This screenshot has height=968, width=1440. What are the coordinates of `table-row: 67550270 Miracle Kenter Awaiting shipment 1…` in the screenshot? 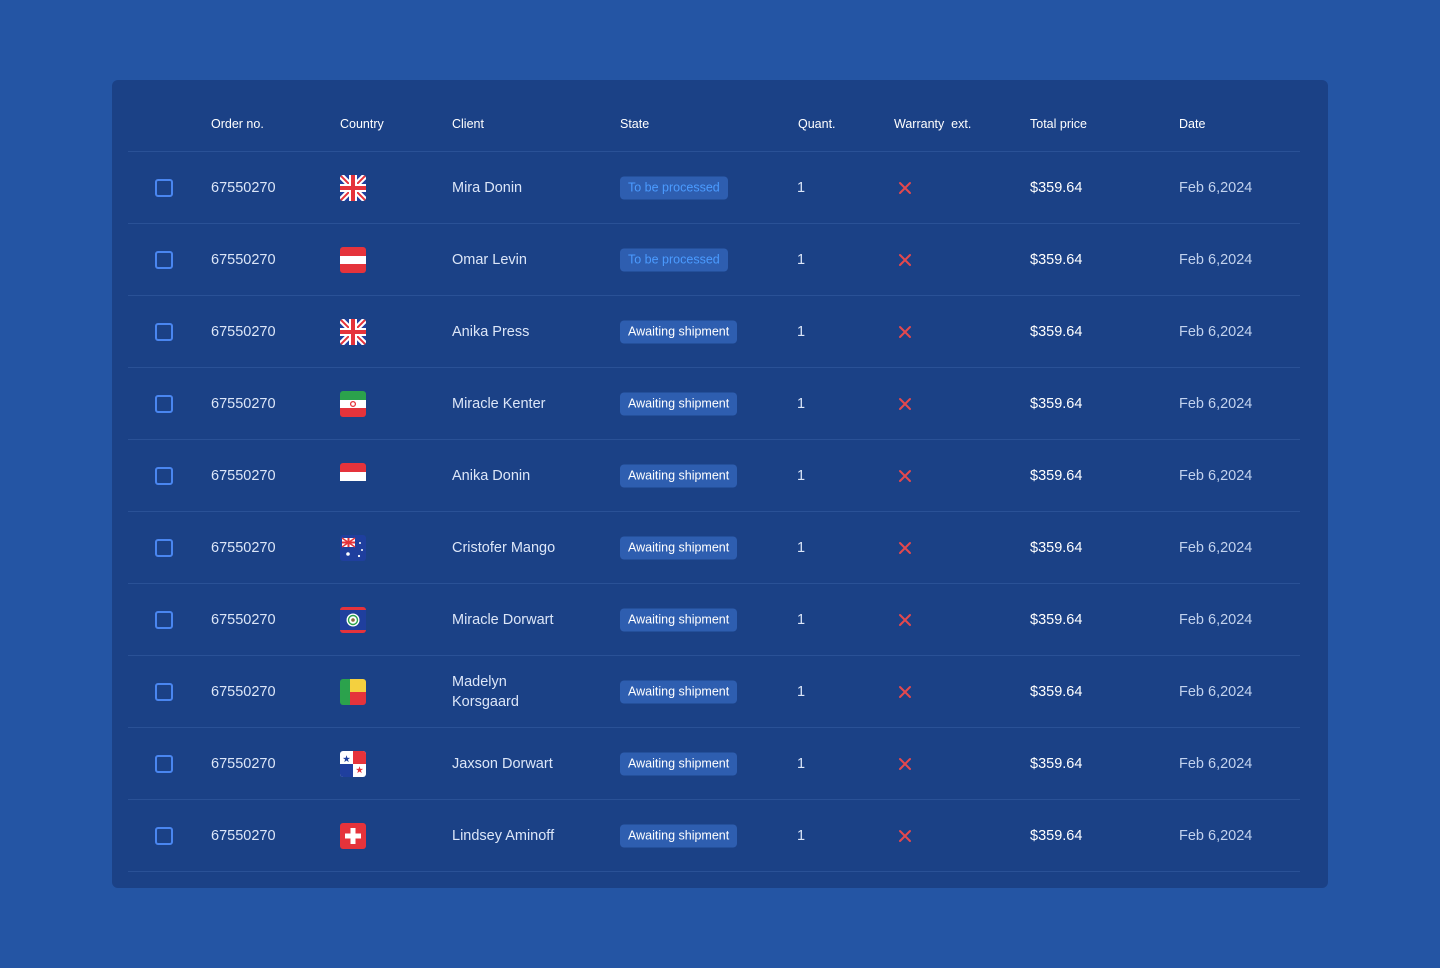 It's located at (714, 404).